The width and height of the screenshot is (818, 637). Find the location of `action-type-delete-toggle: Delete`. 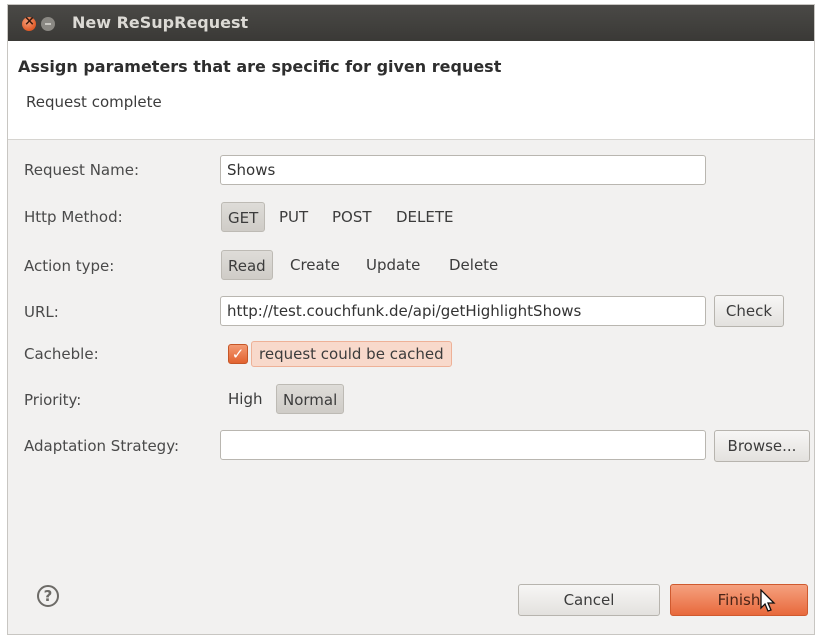

action-type-delete-toggle: Delete is located at coordinates (473, 265).